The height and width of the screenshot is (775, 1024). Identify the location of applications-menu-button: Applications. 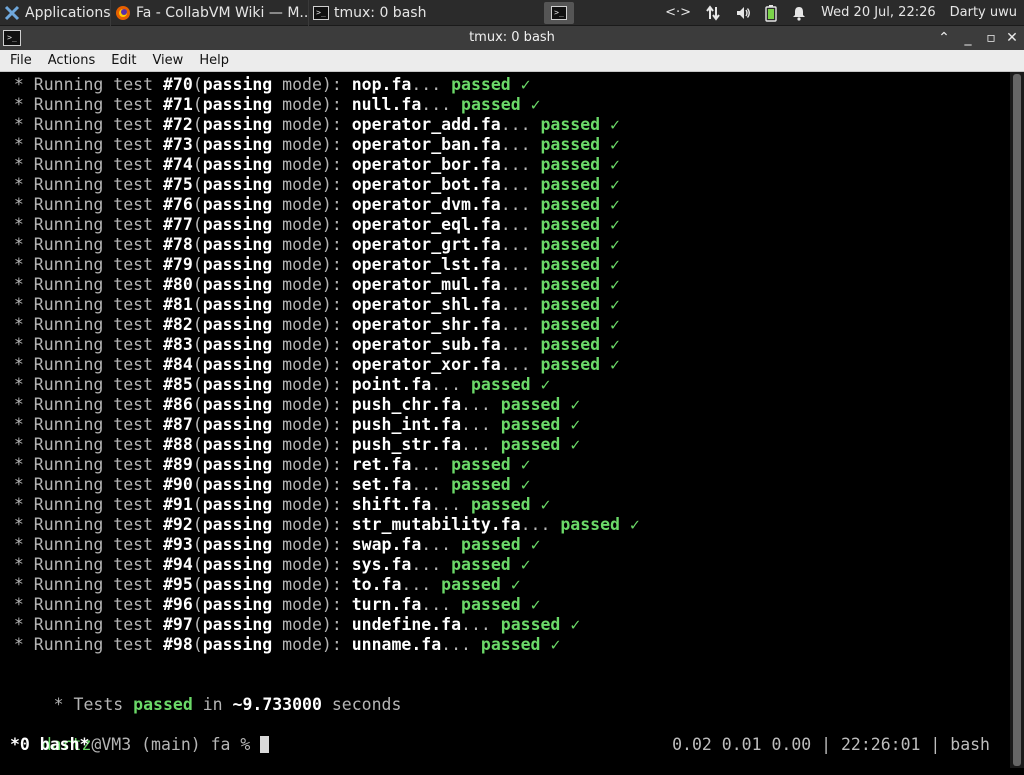
(55, 13).